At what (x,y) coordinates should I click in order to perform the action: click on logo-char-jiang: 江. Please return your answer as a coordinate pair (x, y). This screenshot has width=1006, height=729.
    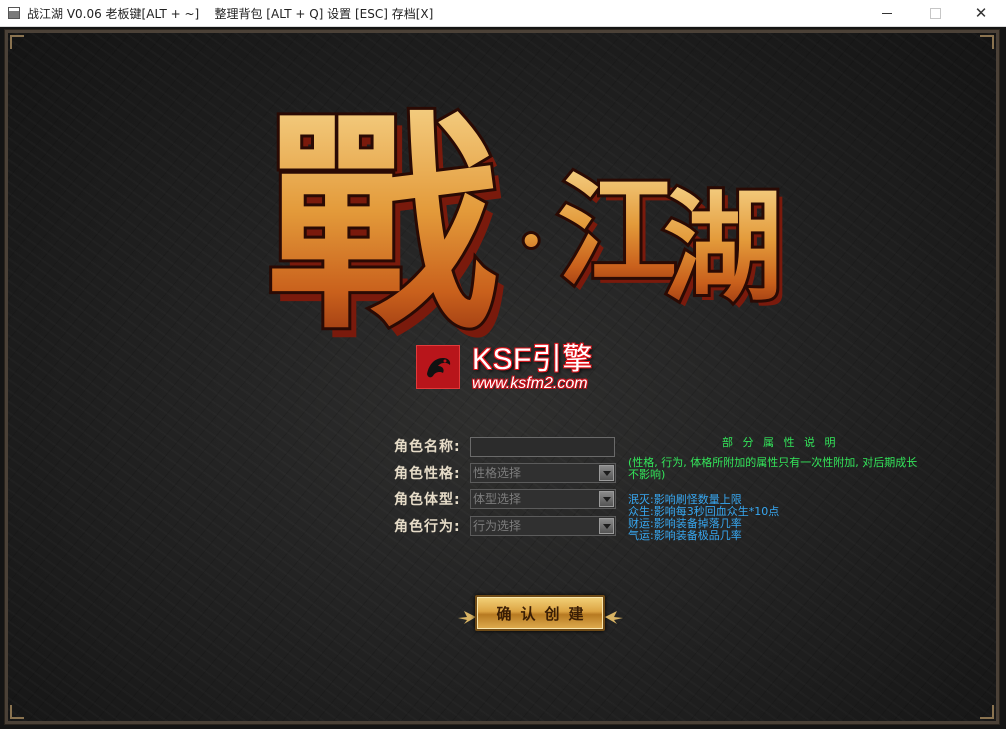
    Looking at the image, I should click on (617, 231).